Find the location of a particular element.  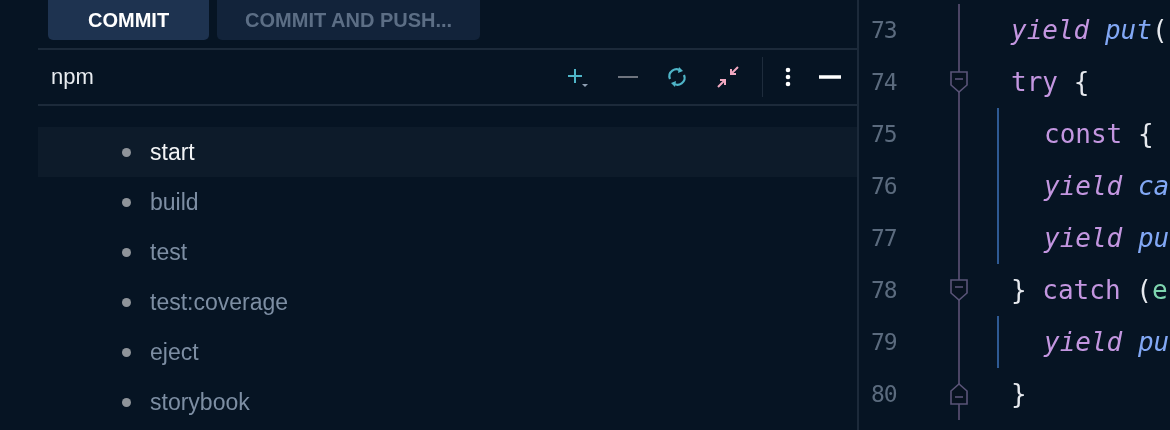

add-icon is located at coordinates (578, 77).